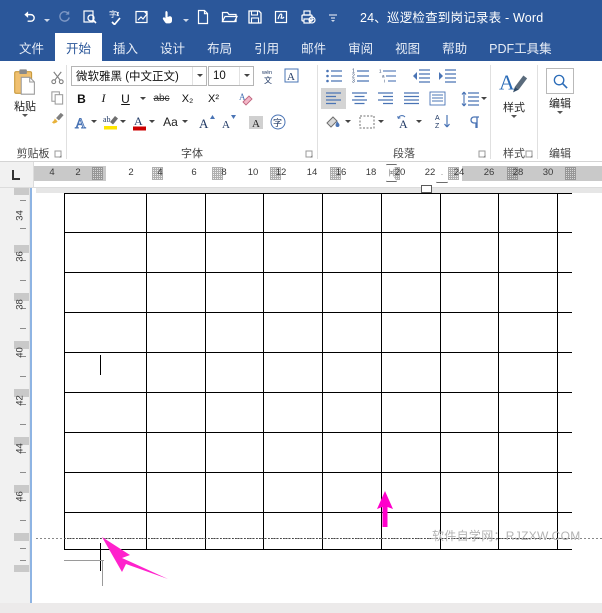 This screenshot has height=613, width=602. Describe the element at coordinates (267, 75) in the screenshot. I see `phonetic-guide-button: wén 文` at that location.